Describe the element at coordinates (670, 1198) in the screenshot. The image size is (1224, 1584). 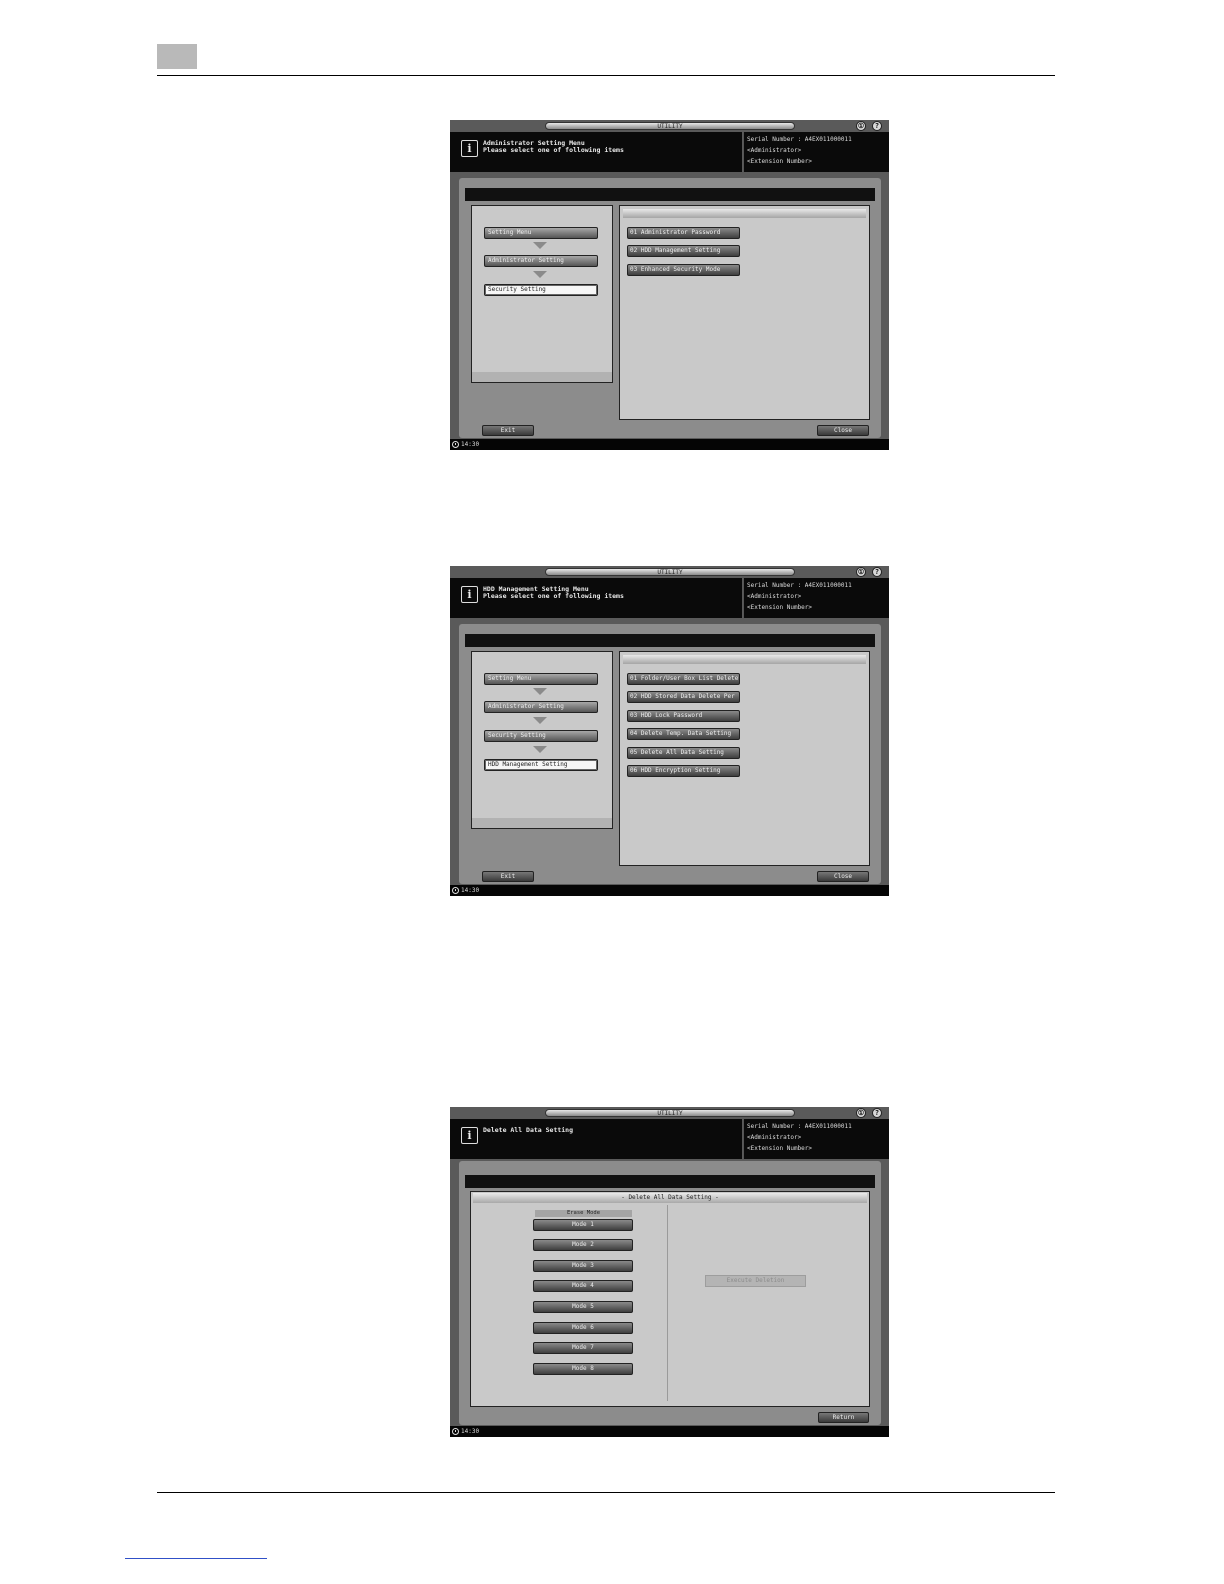
I see `panel-title: - Delete All Data Setting -` at that location.